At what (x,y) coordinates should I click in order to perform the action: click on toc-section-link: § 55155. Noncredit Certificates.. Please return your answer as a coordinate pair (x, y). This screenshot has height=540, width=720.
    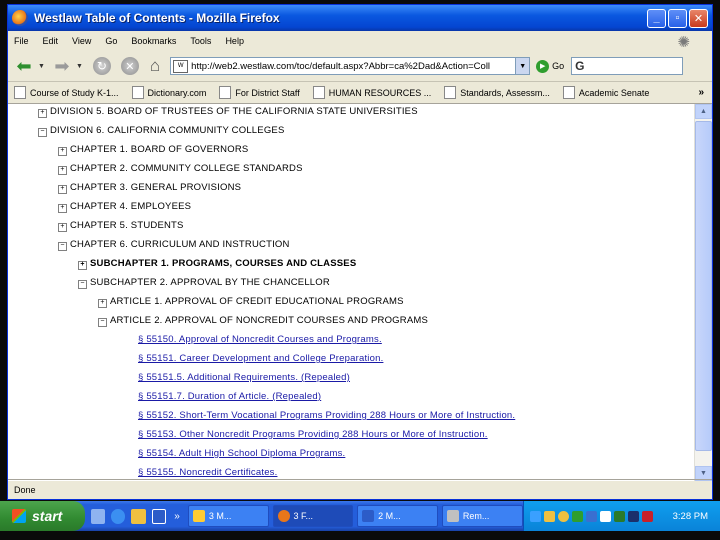
    Looking at the image, I should click on (207, 472).